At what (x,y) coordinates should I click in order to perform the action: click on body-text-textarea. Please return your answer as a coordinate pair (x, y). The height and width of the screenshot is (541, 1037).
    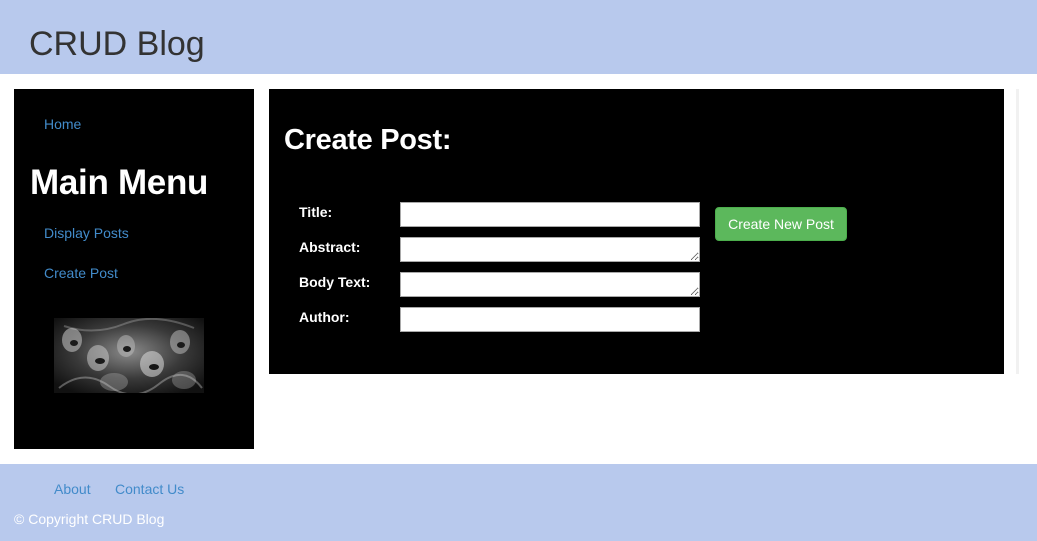
    Looking at the image, I should click on (550, 284).